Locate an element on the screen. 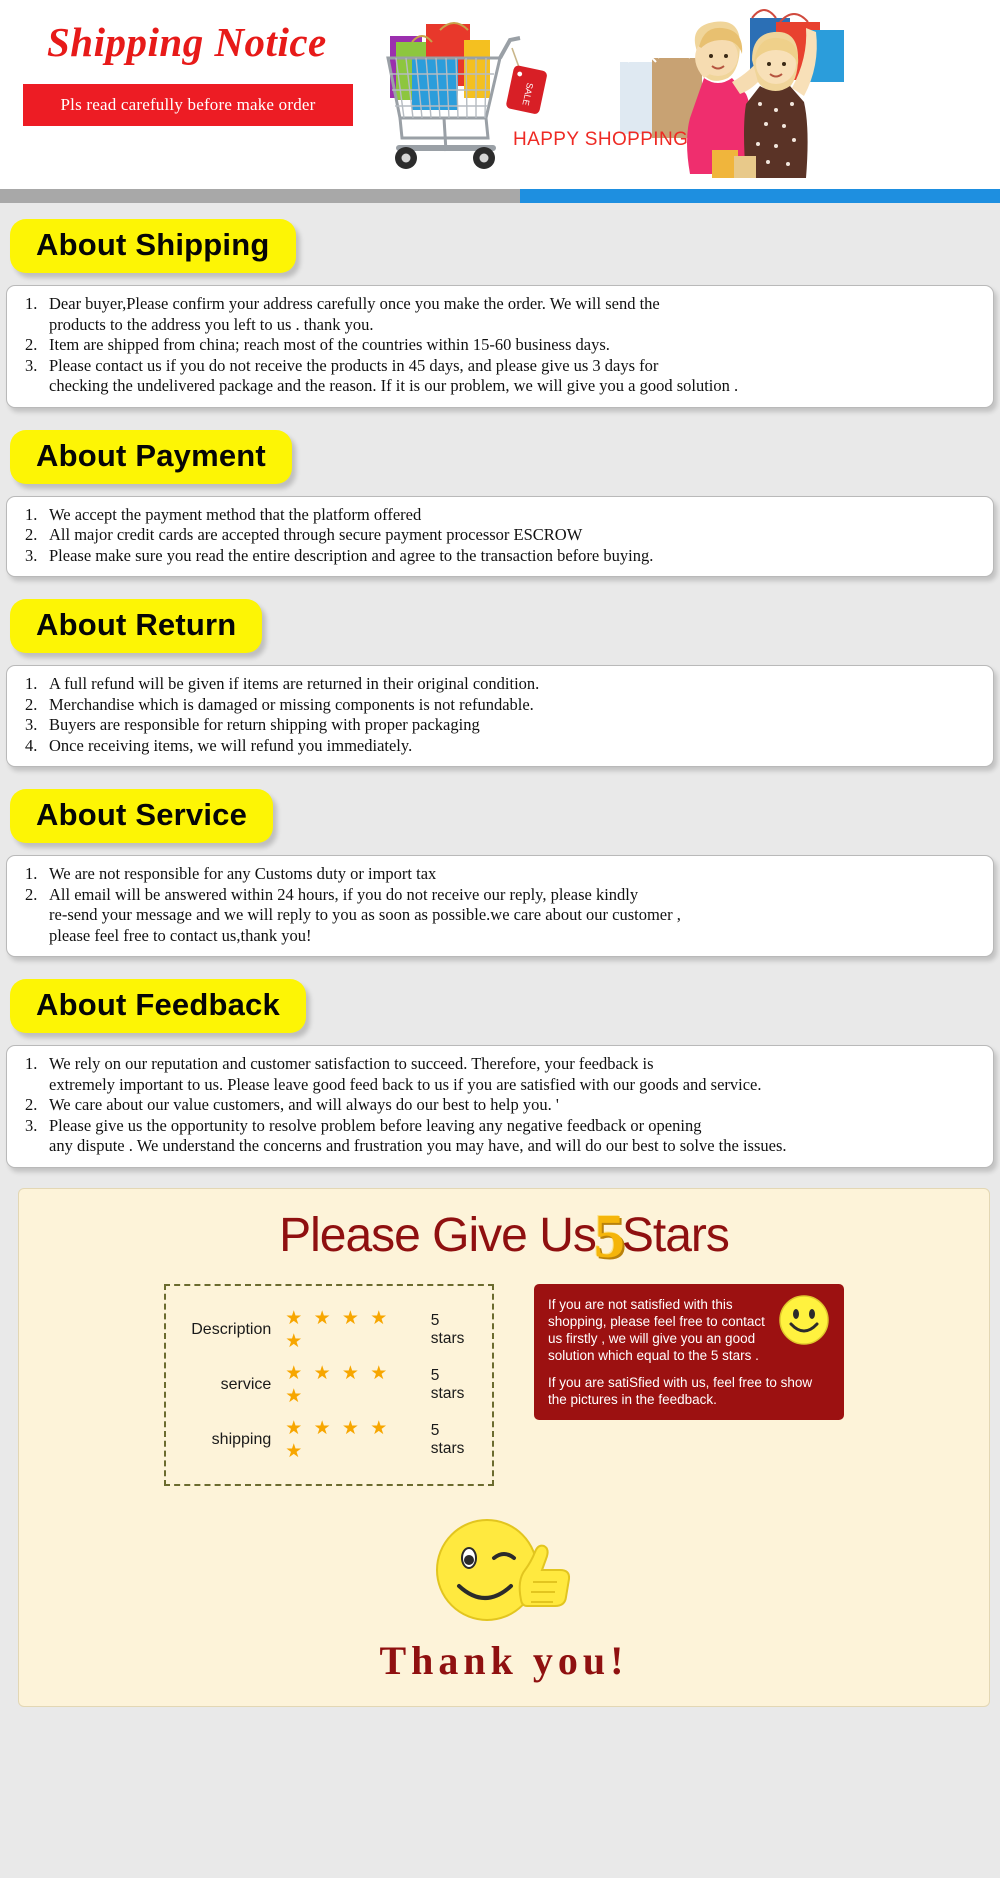  section-heading-label: About Payment is located at coordinates (151, 455).